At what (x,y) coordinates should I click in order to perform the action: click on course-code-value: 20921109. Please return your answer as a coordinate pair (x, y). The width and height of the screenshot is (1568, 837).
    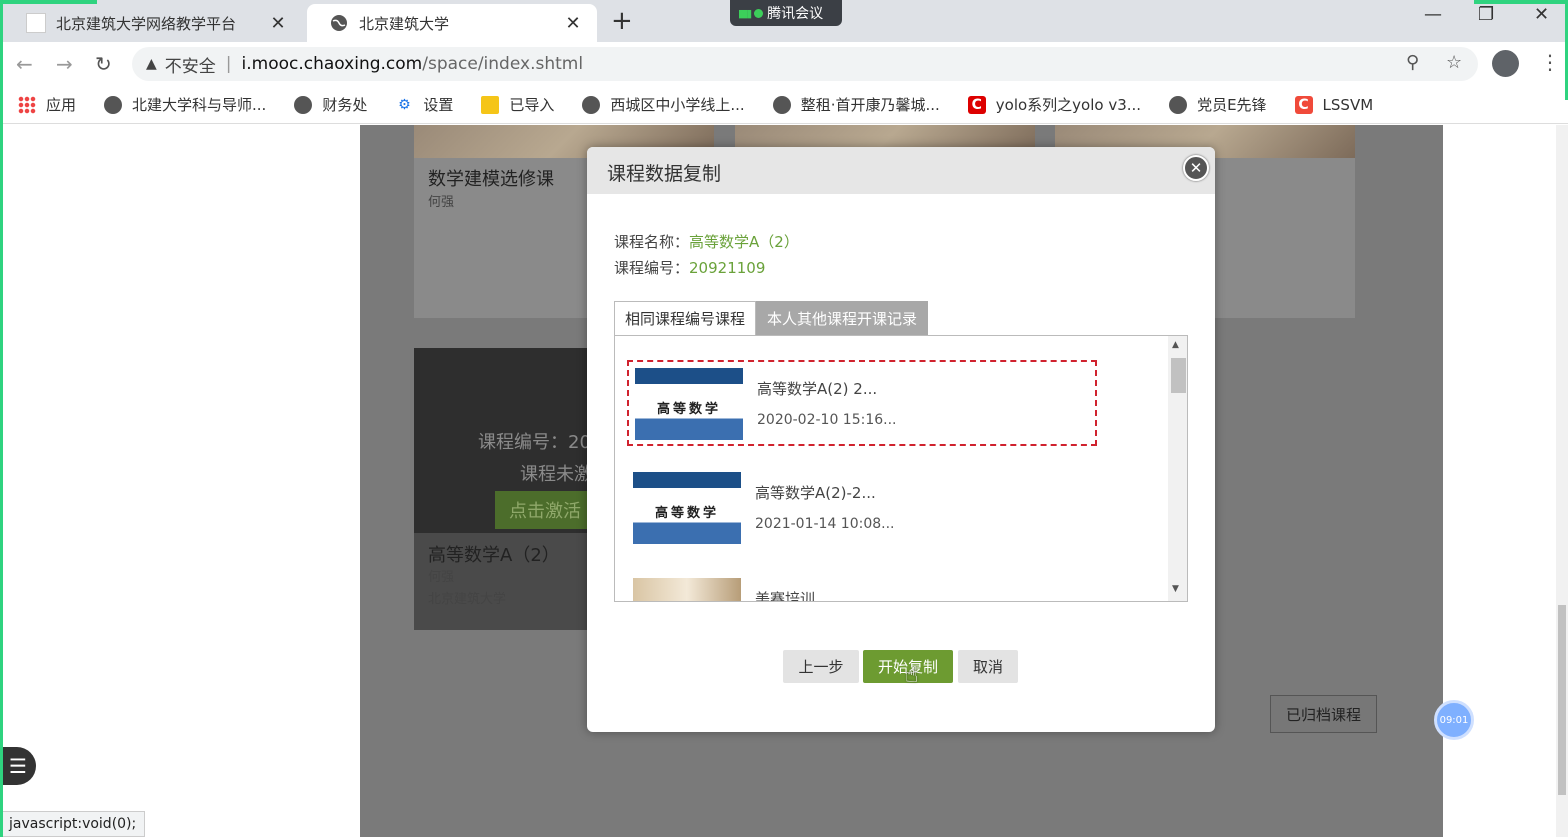
    Looking at the image, I should click on (727, 268).